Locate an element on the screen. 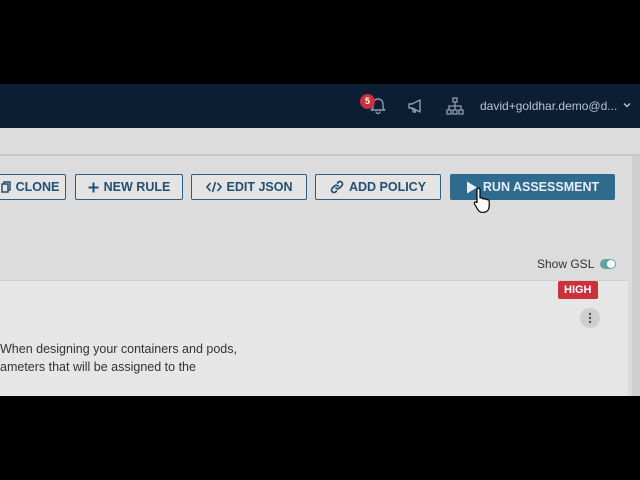 Image resolution: width=640 pixels, height=480 pixels. vertical-scrollbar is located at coordinates (636, 276).